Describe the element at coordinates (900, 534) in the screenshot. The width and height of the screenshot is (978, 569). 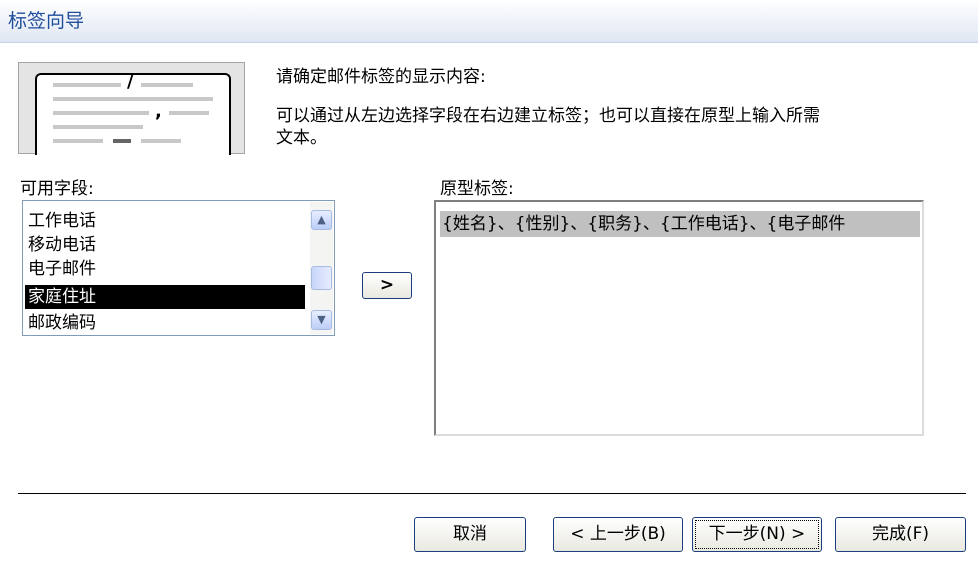
I see `finish-button: 完成(F)` at that location.